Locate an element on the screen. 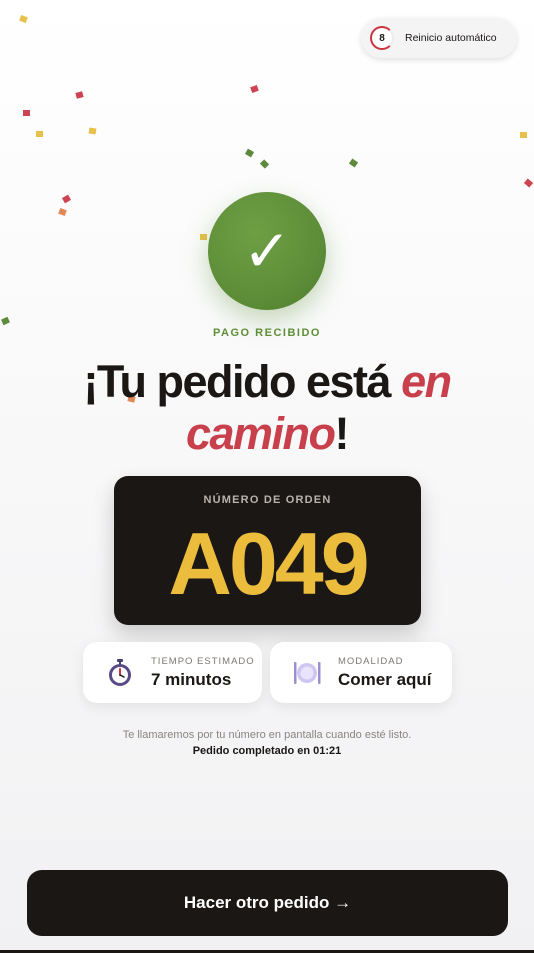 The image size is (534, 953). title-emphasis-2: camino is located at coordinates (260, 433).